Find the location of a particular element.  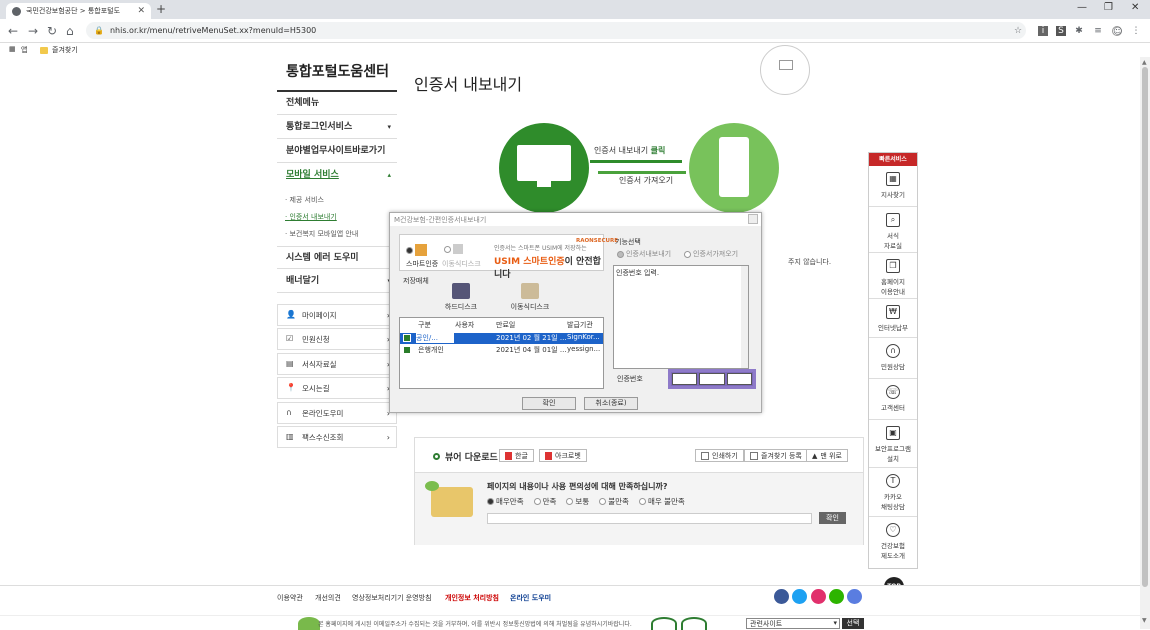

quick-directions: 📍오시는길› is located at coordinates (337, 388).